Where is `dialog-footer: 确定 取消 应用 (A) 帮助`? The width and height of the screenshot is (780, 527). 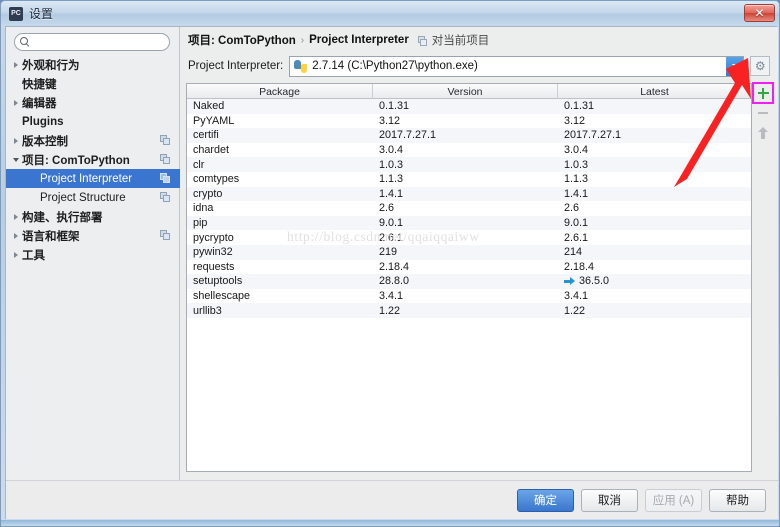
dialog-footer: 确定 取消 应用 (A) 帮助 is located at coordinates (392, 499).